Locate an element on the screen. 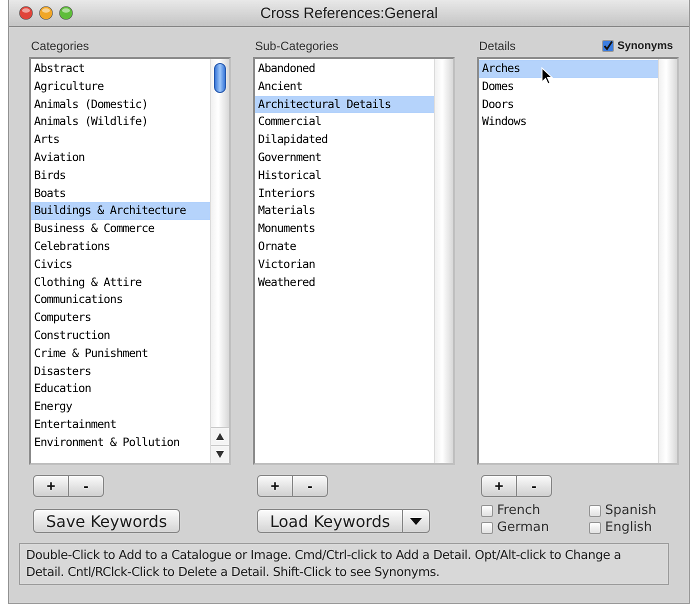  list-item: Victorian is located at coordinates (344, 265).